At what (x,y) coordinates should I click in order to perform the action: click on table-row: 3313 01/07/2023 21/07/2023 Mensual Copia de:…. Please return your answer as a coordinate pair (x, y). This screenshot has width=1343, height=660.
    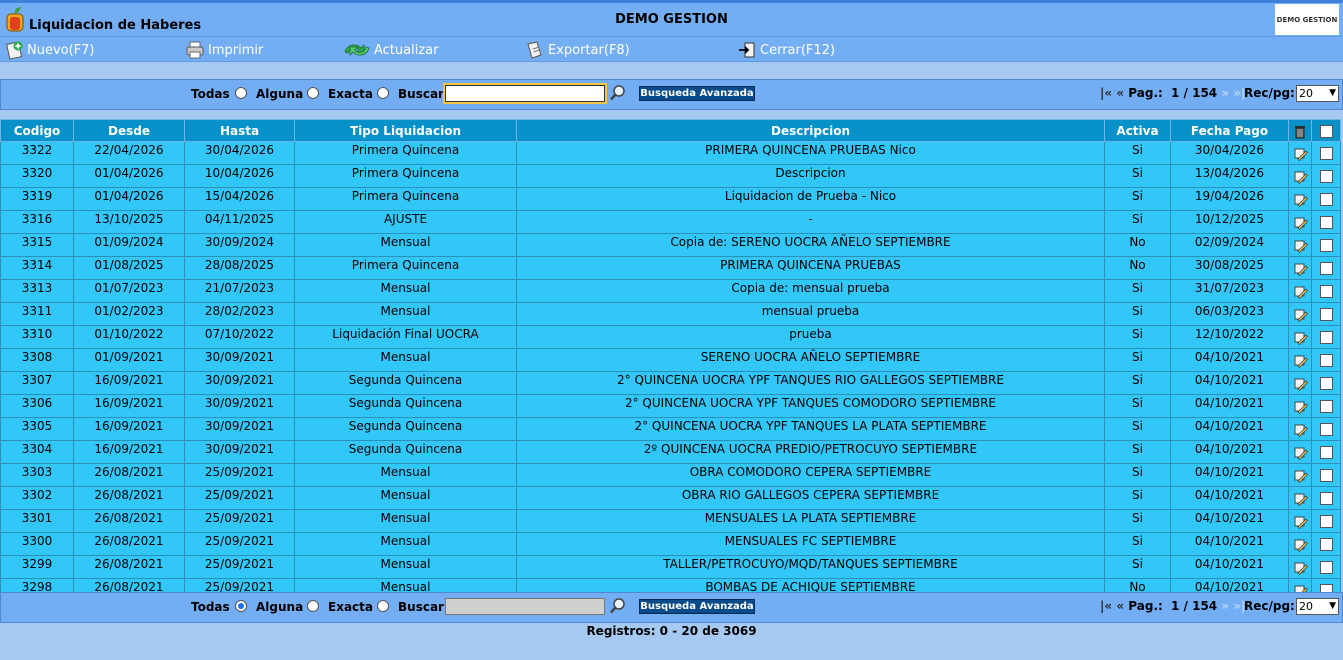
    Looking at the image, I should click on (670, 291).